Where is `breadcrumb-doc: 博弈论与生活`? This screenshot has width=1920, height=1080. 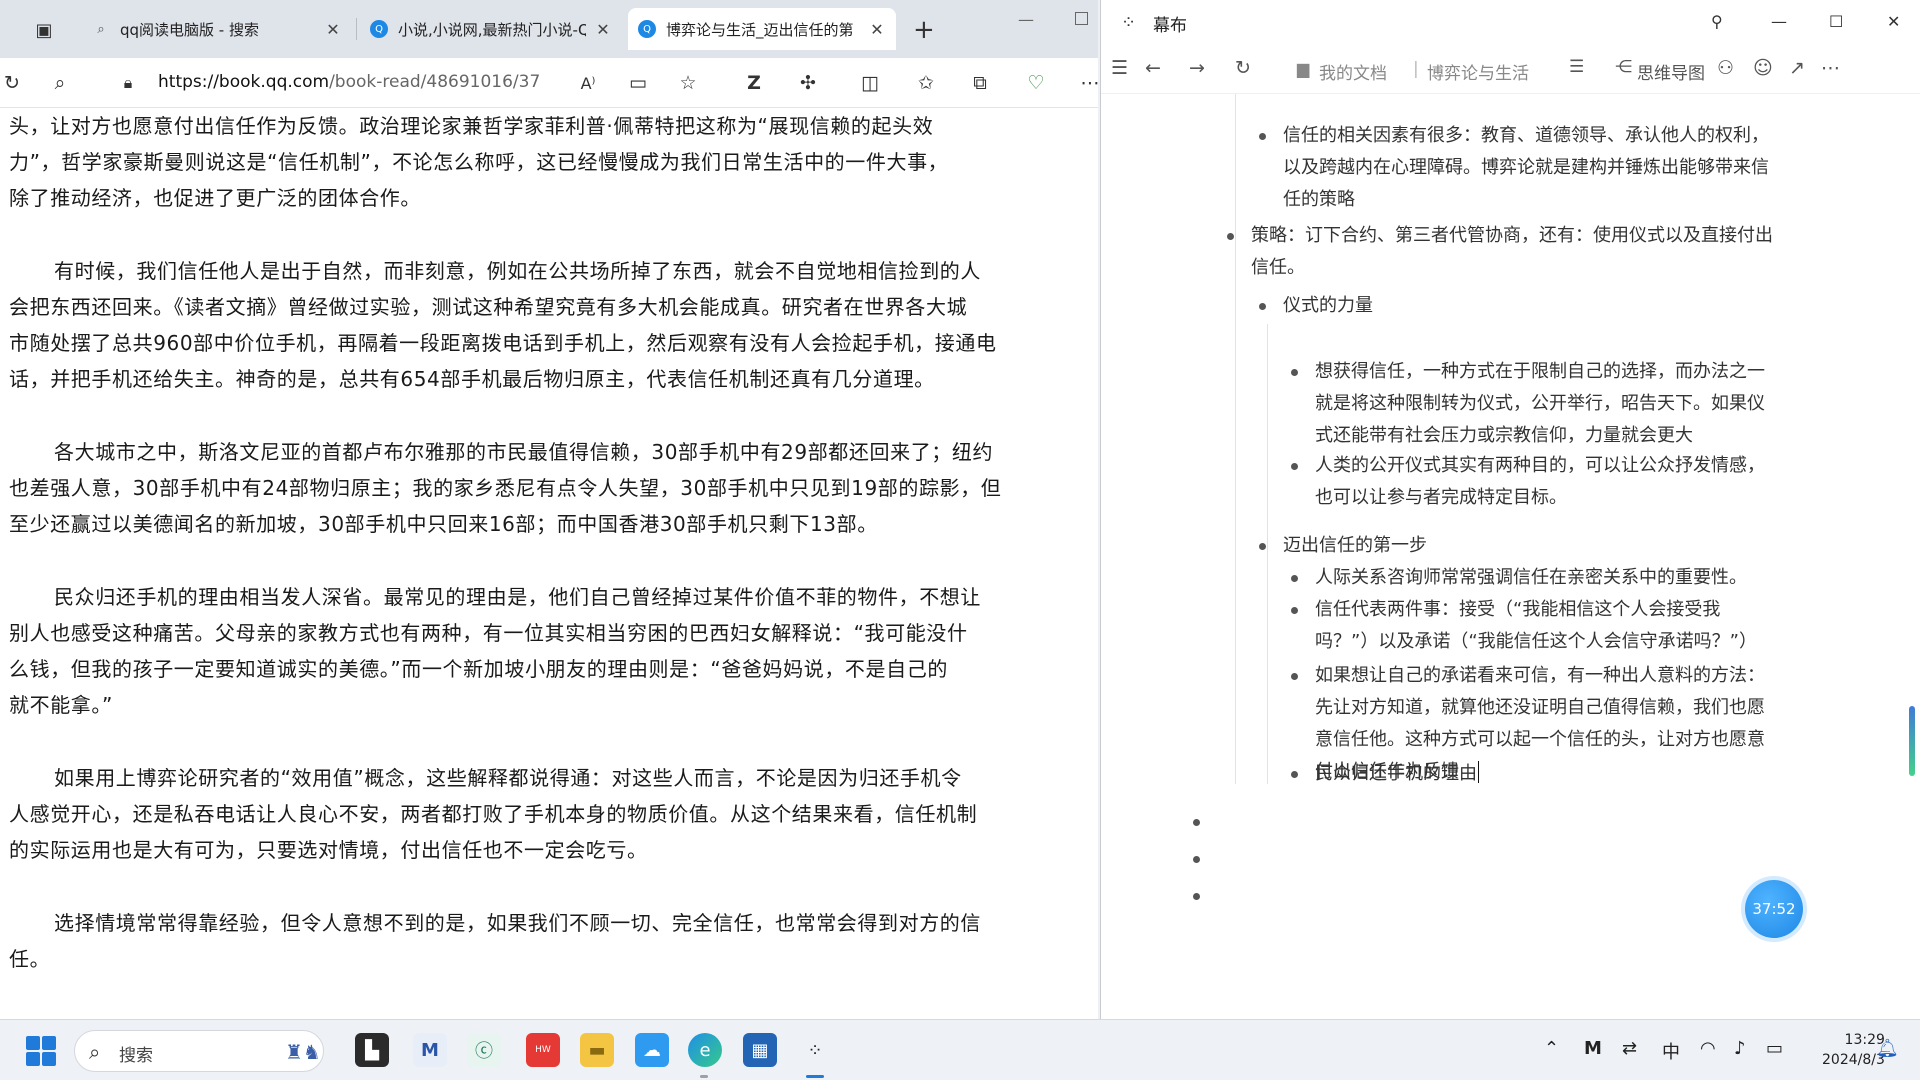 breadcrumb-doc: 博弈论与生活 is located at coordinates (1478, 71).